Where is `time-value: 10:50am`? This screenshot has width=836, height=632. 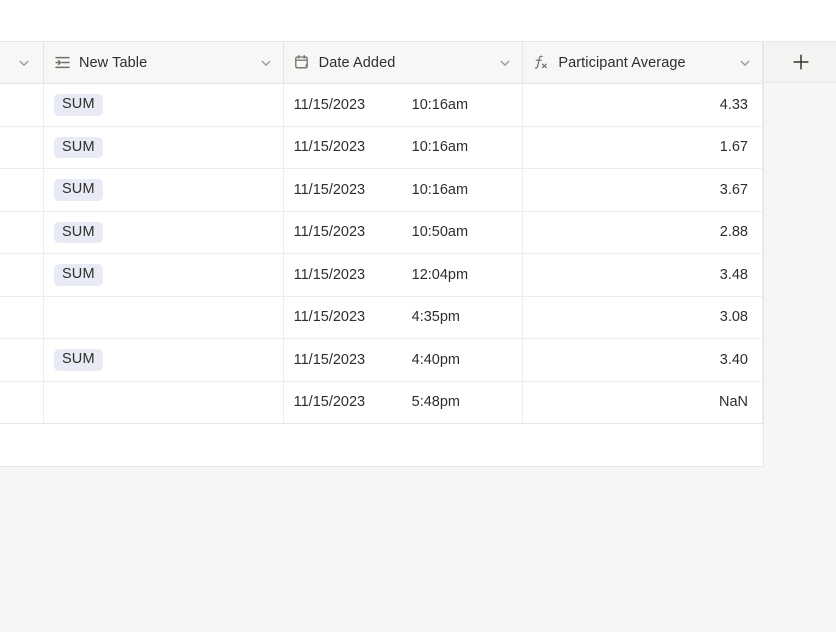 time-value: 10:50am is located at coordinates (440, 232).